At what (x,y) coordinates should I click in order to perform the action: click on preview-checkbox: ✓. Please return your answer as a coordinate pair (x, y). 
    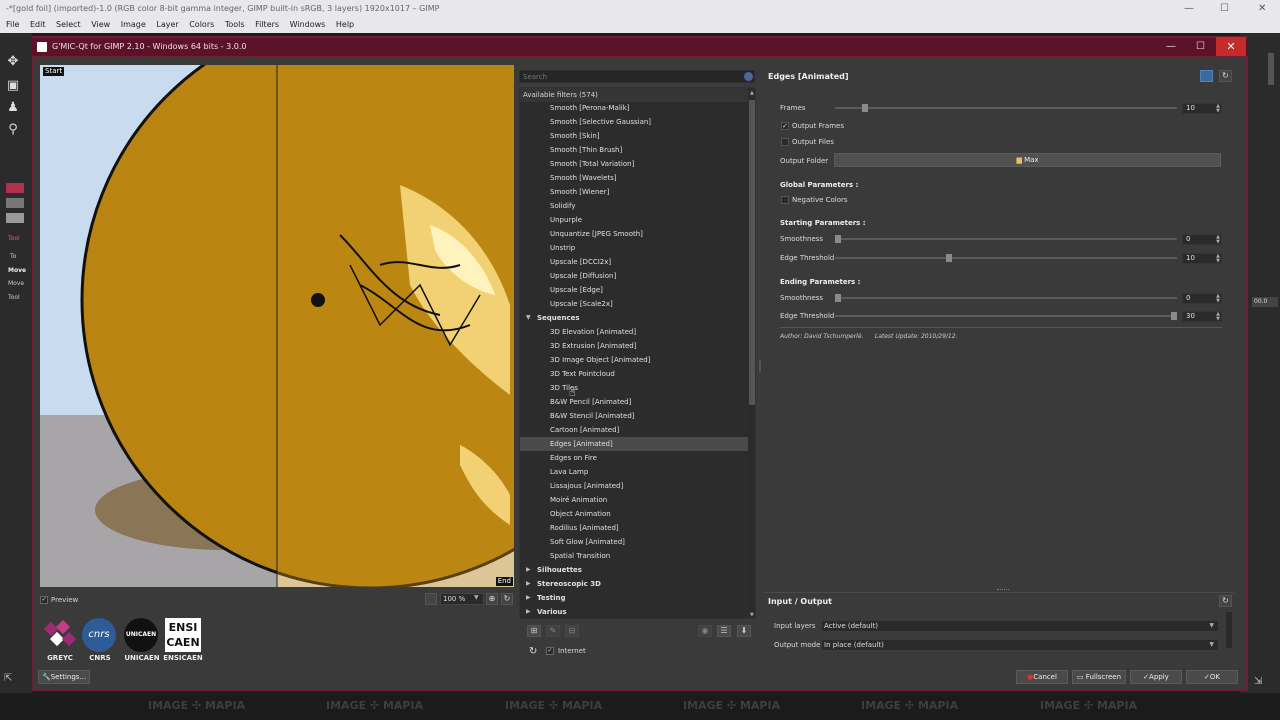
    Looking at the image, I should click on (44, 600).